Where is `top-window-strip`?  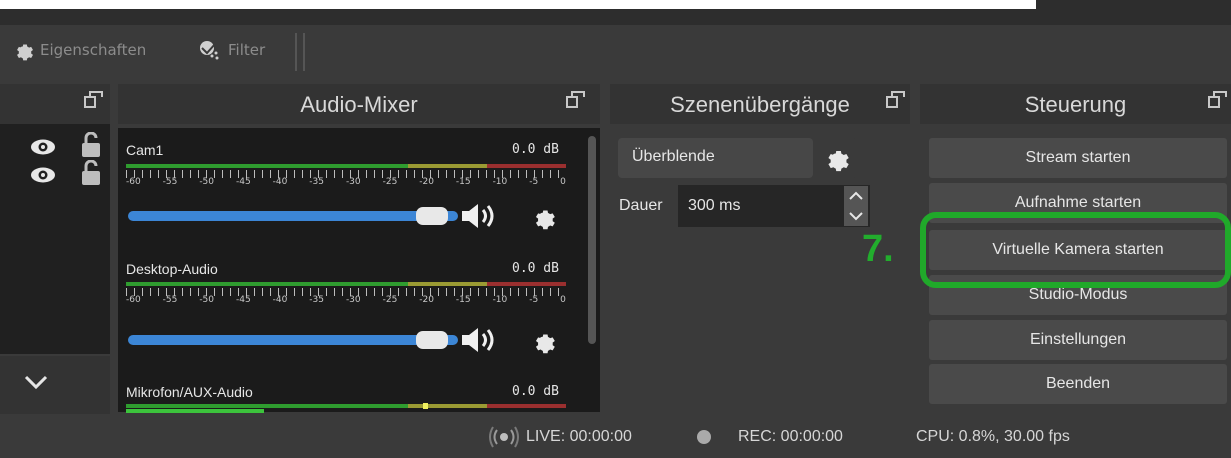
top-window-strip is located at coordinates (518, 4).